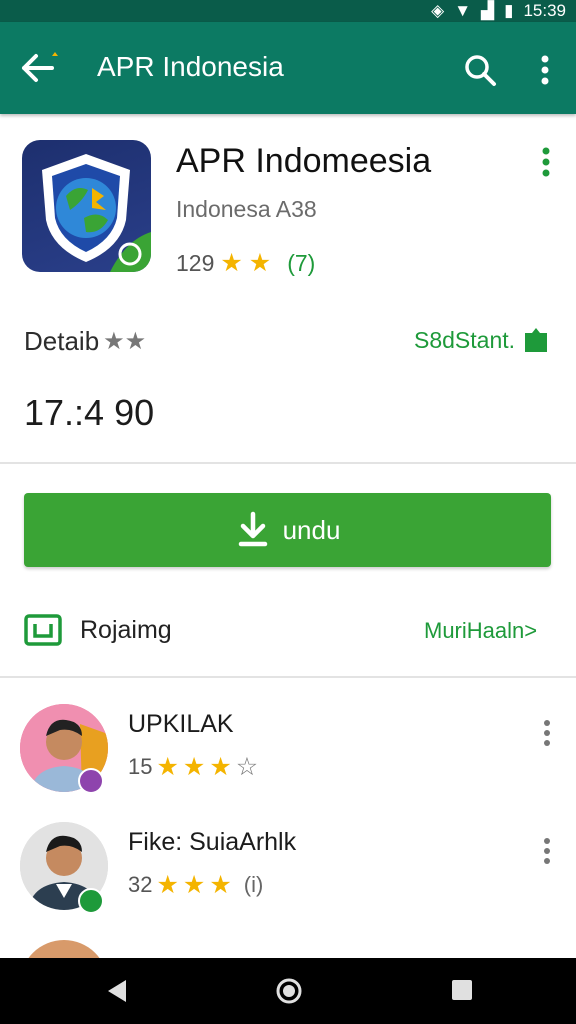 The width and height of the screenshot is (576, 1024). Describe the element at coordinates (288, 11) in the screenshot. I see `status-bar: ◈ ▼ ▟ ▮ 15:39` at that location.